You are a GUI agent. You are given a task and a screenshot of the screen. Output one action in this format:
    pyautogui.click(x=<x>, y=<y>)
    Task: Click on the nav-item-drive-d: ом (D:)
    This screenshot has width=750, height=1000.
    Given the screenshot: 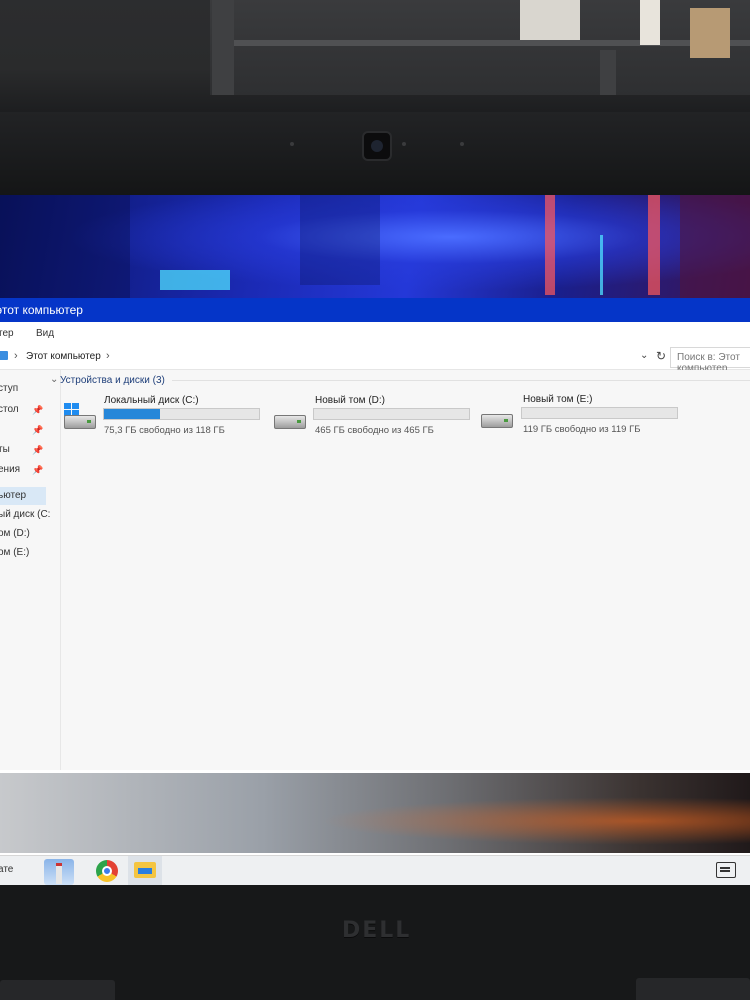 What is the action you would take?
    pyautogui.click(x=30, y=534)
    